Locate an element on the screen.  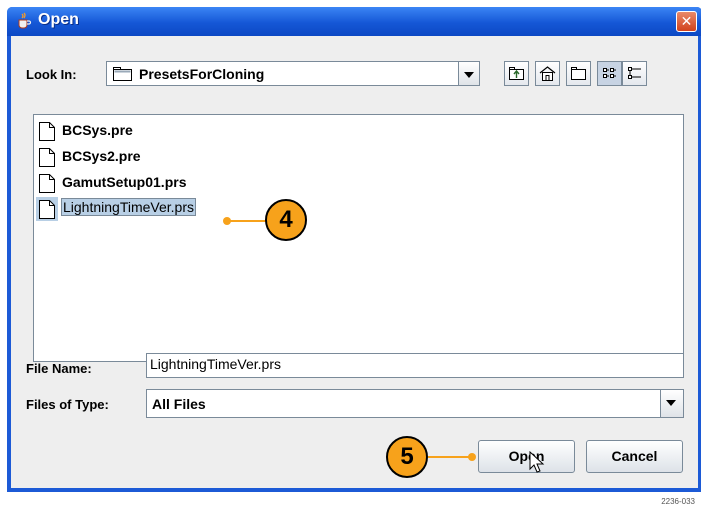
title-bar: Open ✕ is located at coordinates (354, 21).